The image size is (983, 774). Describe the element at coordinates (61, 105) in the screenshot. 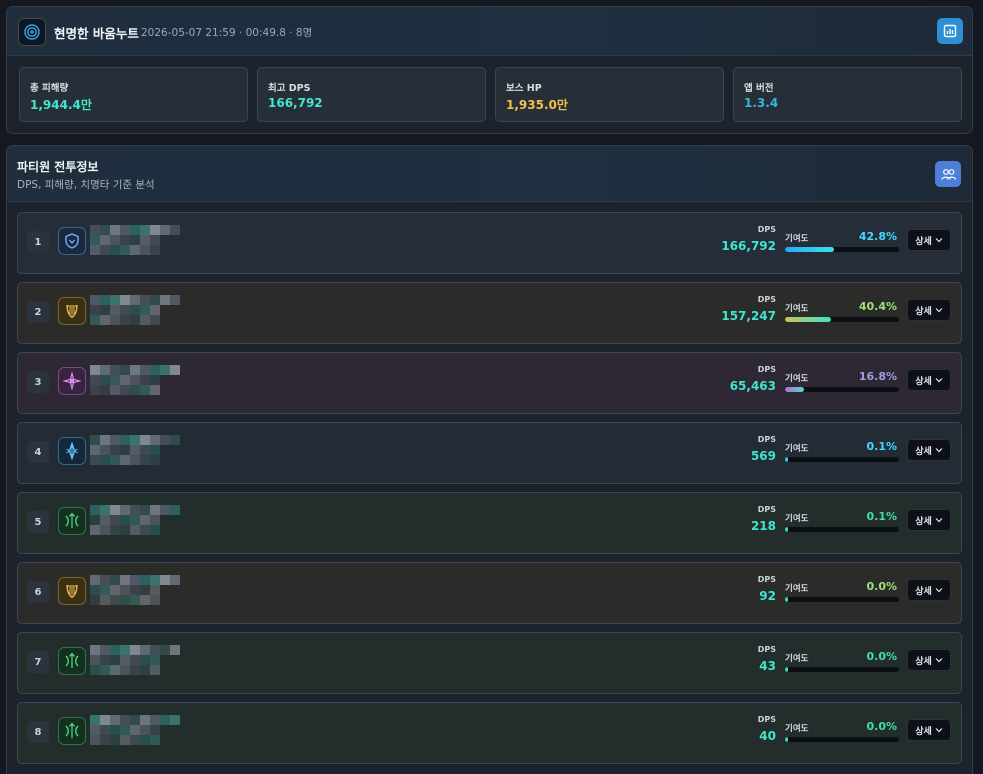

I see `stat-value: 1,944.4만` at that location.